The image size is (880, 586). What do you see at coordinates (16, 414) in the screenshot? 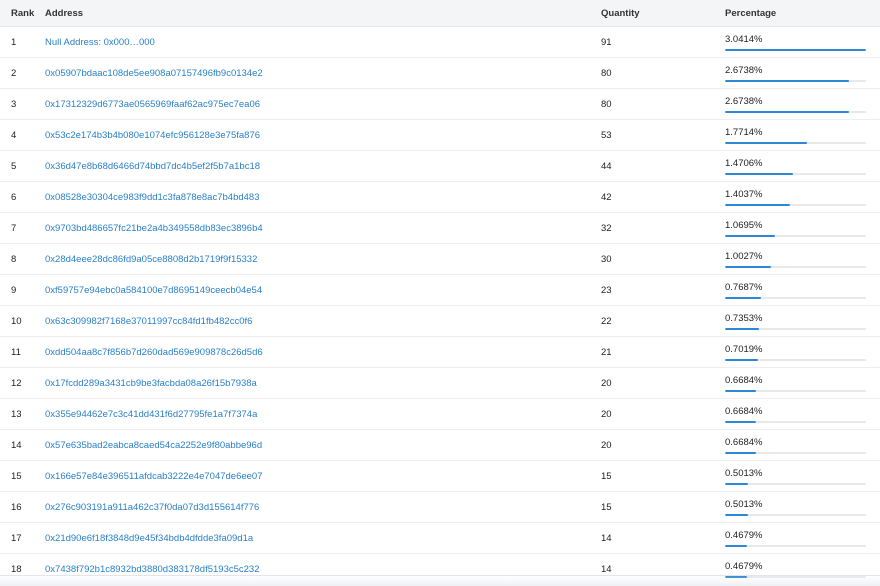
I see `rank-cell: 13` at bounding box center [16, 414].